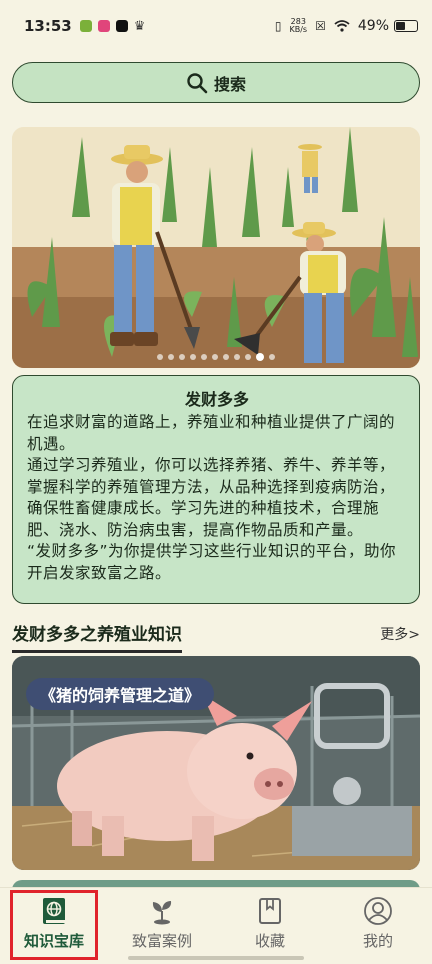 This screenshot has height=964, width=432. What do you see at coordinates (216, 26) in the screenshot?
I see `status-bar: 13:53 ♛ ▯ 283 KB/s ☒ 49%` at bounding box center [216, 26].